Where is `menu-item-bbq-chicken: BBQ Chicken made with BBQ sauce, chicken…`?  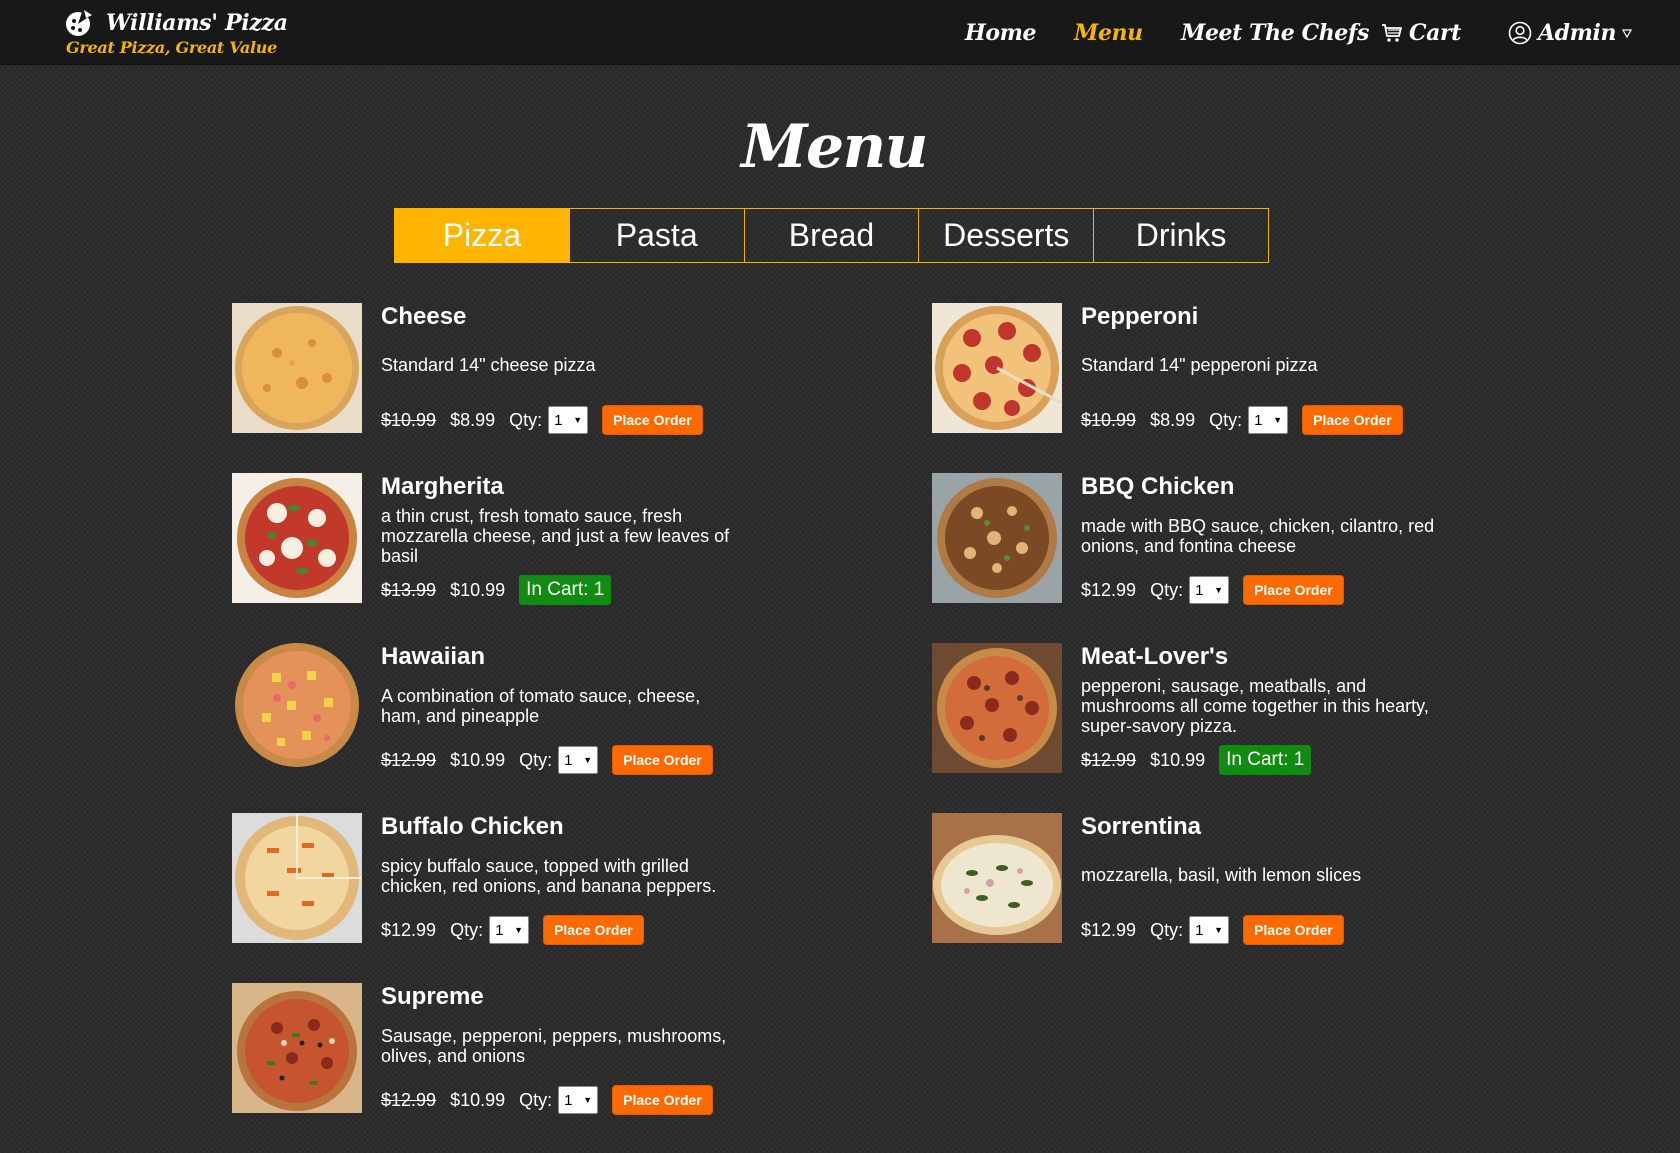 menu-item-bbq-chicken: BBQ Chicken made with BBQ sauce, chicken… is located at coordinates (1262, 539).